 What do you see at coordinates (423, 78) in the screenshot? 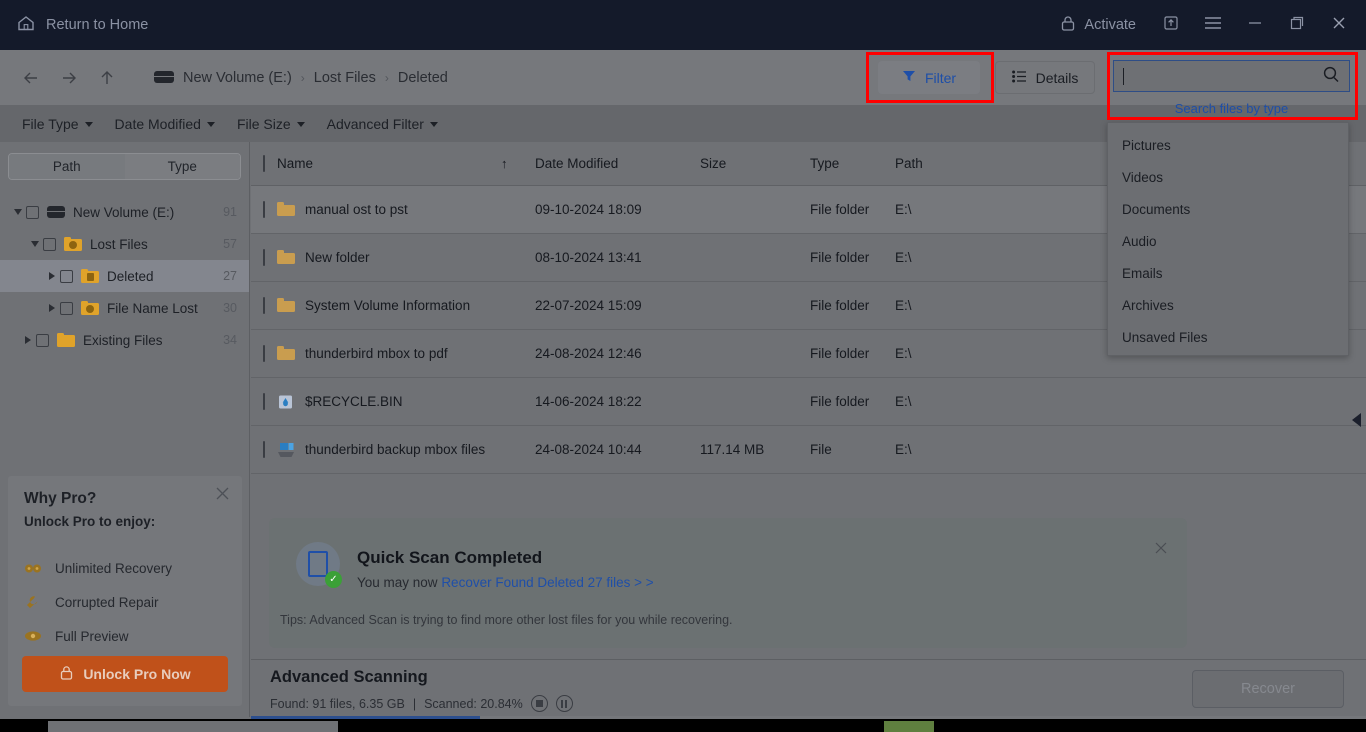
I see `breadcrumb-item-2: Deleted` at bounding box center [423, 78].